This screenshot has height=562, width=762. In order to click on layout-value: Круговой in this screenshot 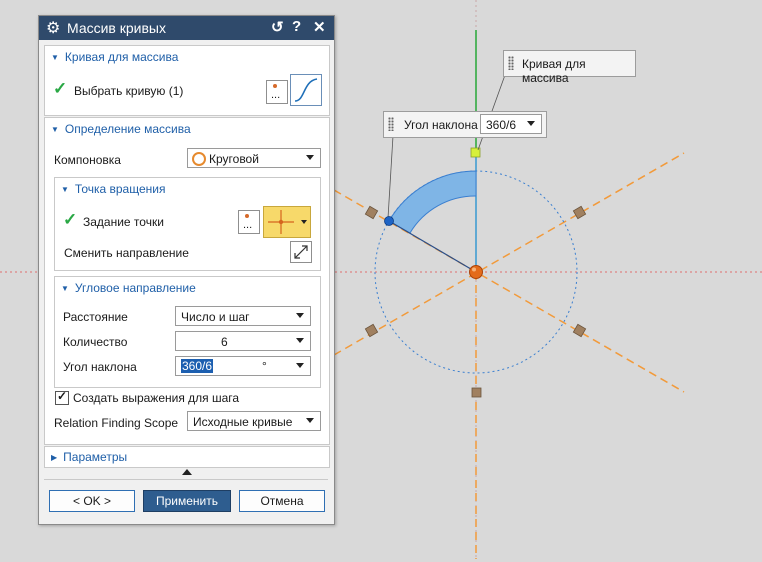, I will do `click(234, 159)`.